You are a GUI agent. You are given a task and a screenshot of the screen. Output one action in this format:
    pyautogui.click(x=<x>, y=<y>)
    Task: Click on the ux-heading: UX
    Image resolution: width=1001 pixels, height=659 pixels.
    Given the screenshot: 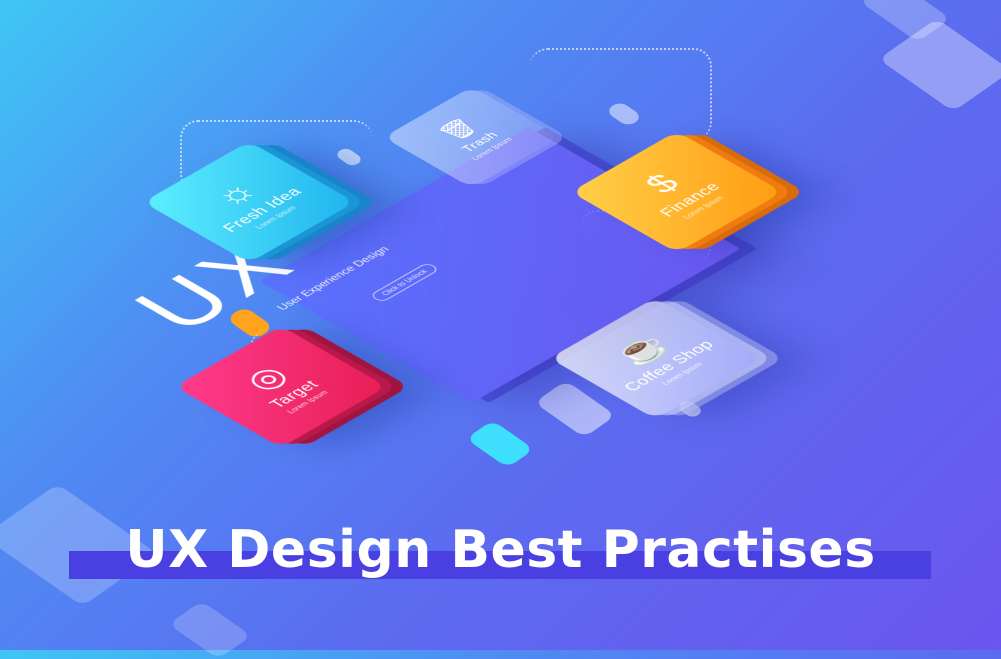 What is the action you would take?
    pyautogui.click(x=215, y=285)
    